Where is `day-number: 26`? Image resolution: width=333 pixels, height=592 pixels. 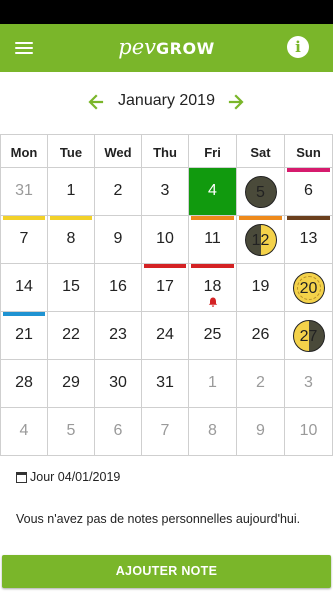
day-number: 26 is located at coordinates (260, 334).